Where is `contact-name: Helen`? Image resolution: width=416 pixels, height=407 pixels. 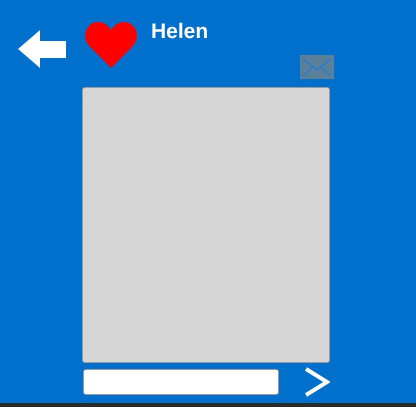 contact-name: Helen is located at coordinates (179, 32).